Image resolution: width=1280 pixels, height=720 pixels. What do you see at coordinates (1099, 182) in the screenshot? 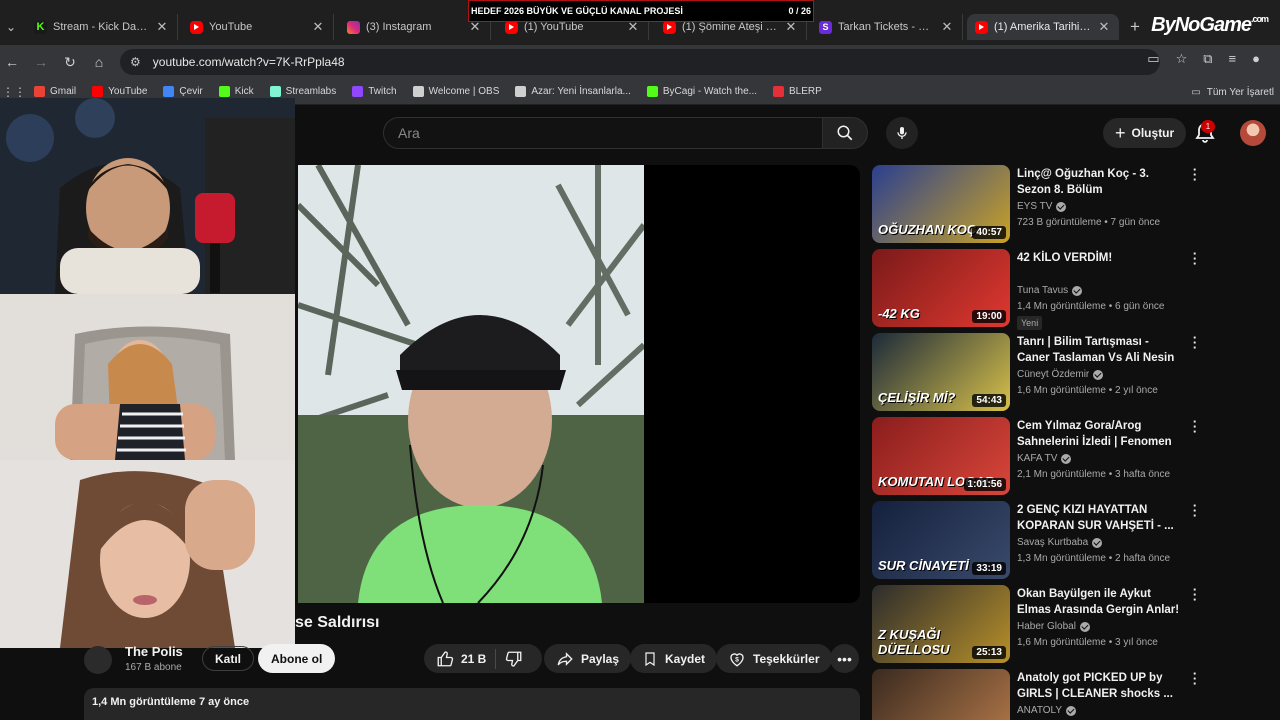
I see `recommended-video-title: Linç@ Oğuzhan Koç - 3. Sezon 8. Bölüm` at bounding box center [1099, 182].